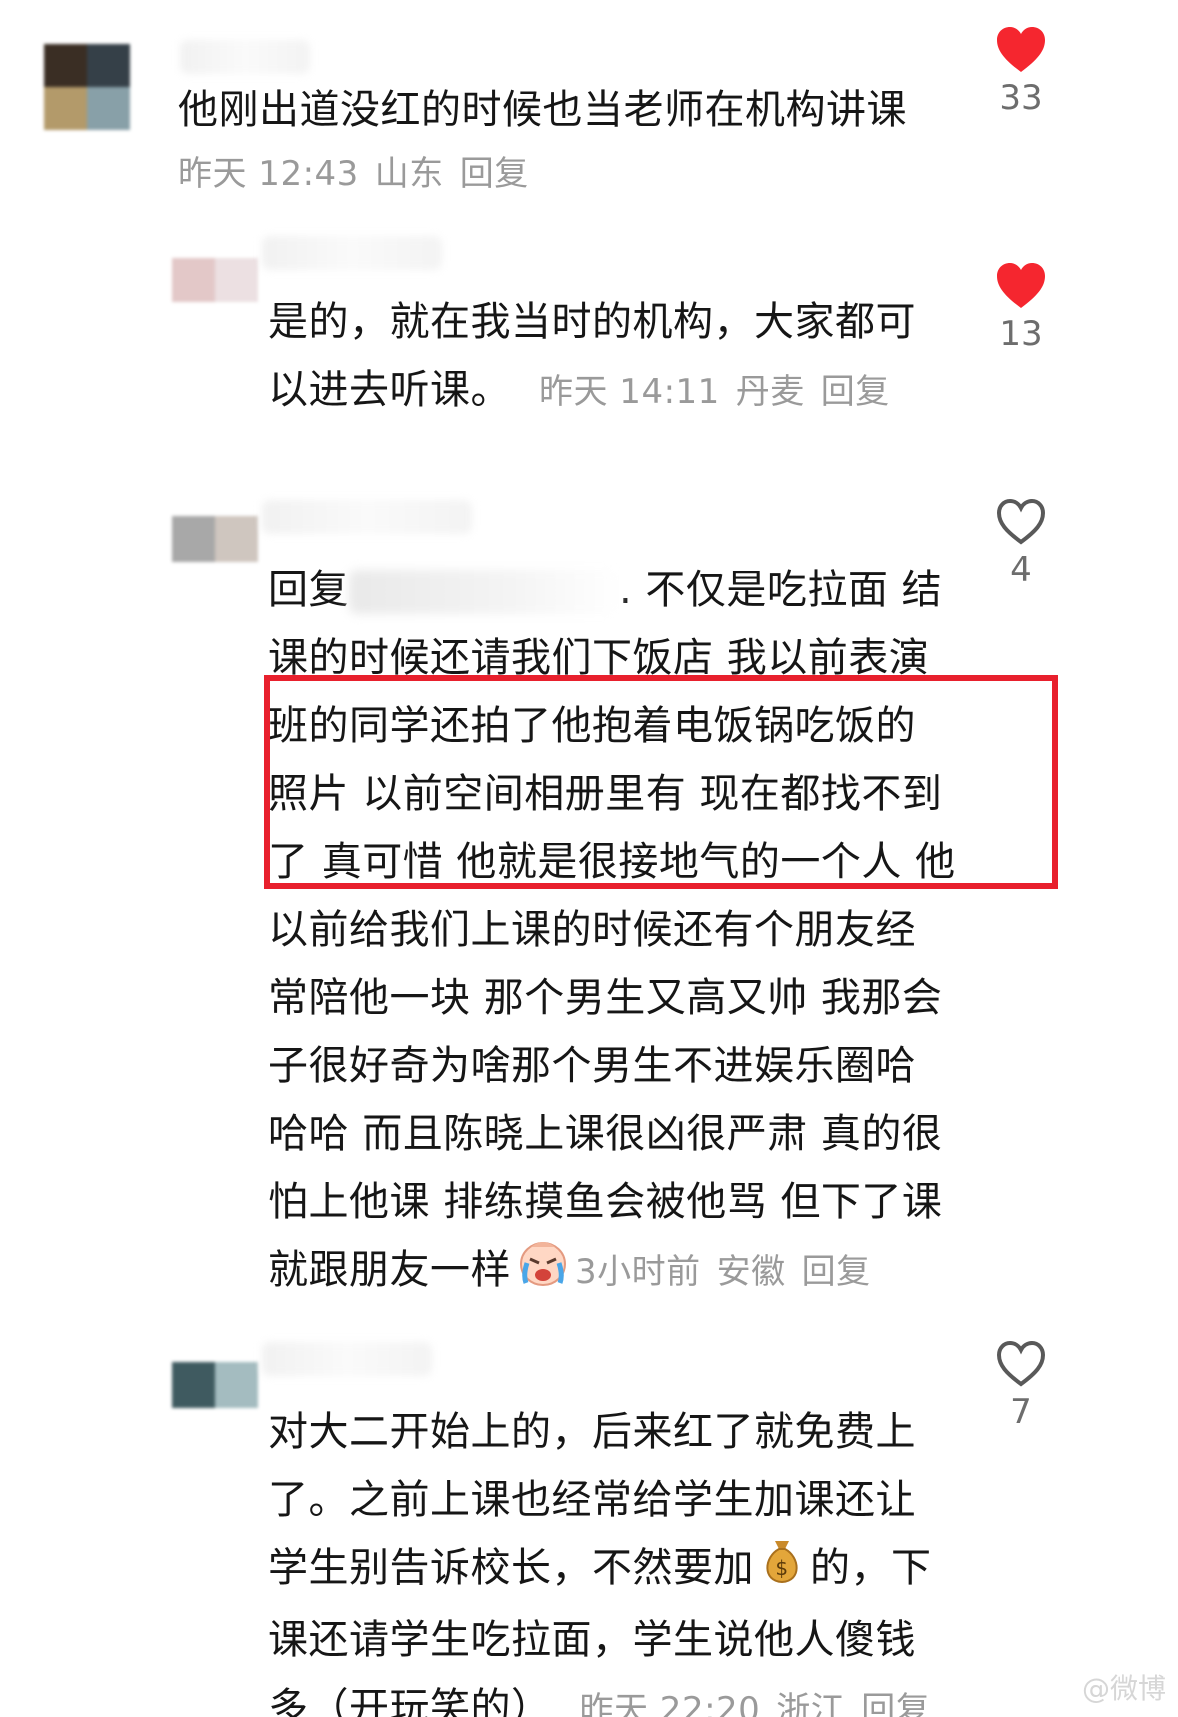  What do you see at coordinates (1123, 1688) in the screenshot?
I see `watermark: @微博` at bounding box center [1123, 1688].